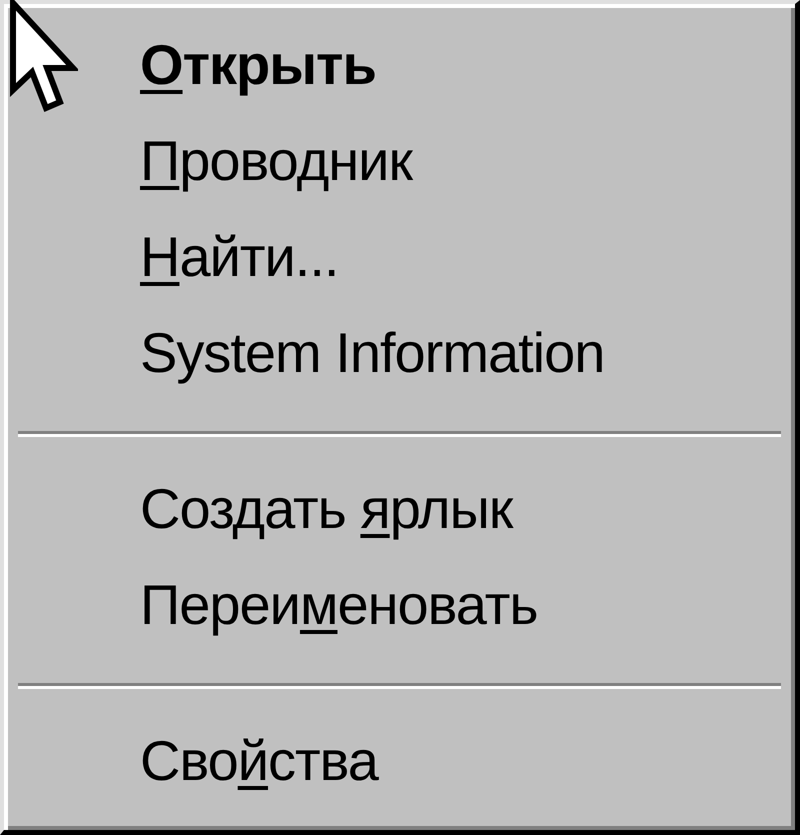  What do you see at coordinates (259, 761) in the screenshot?
I see `menu-item: Свойства` at bounding box center [259, 761].